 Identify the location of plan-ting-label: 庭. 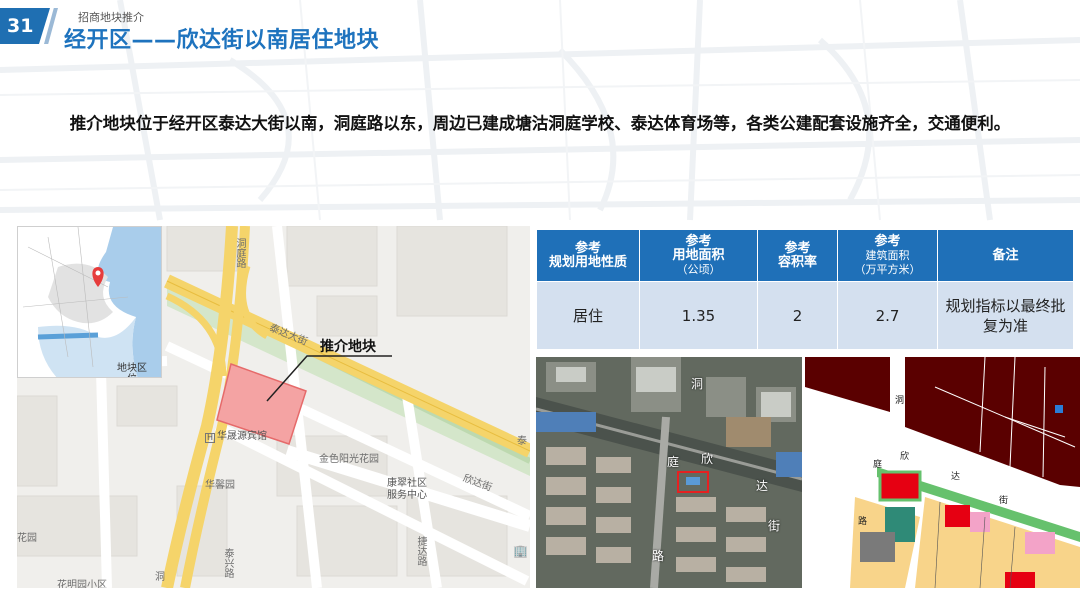
(878, 465).